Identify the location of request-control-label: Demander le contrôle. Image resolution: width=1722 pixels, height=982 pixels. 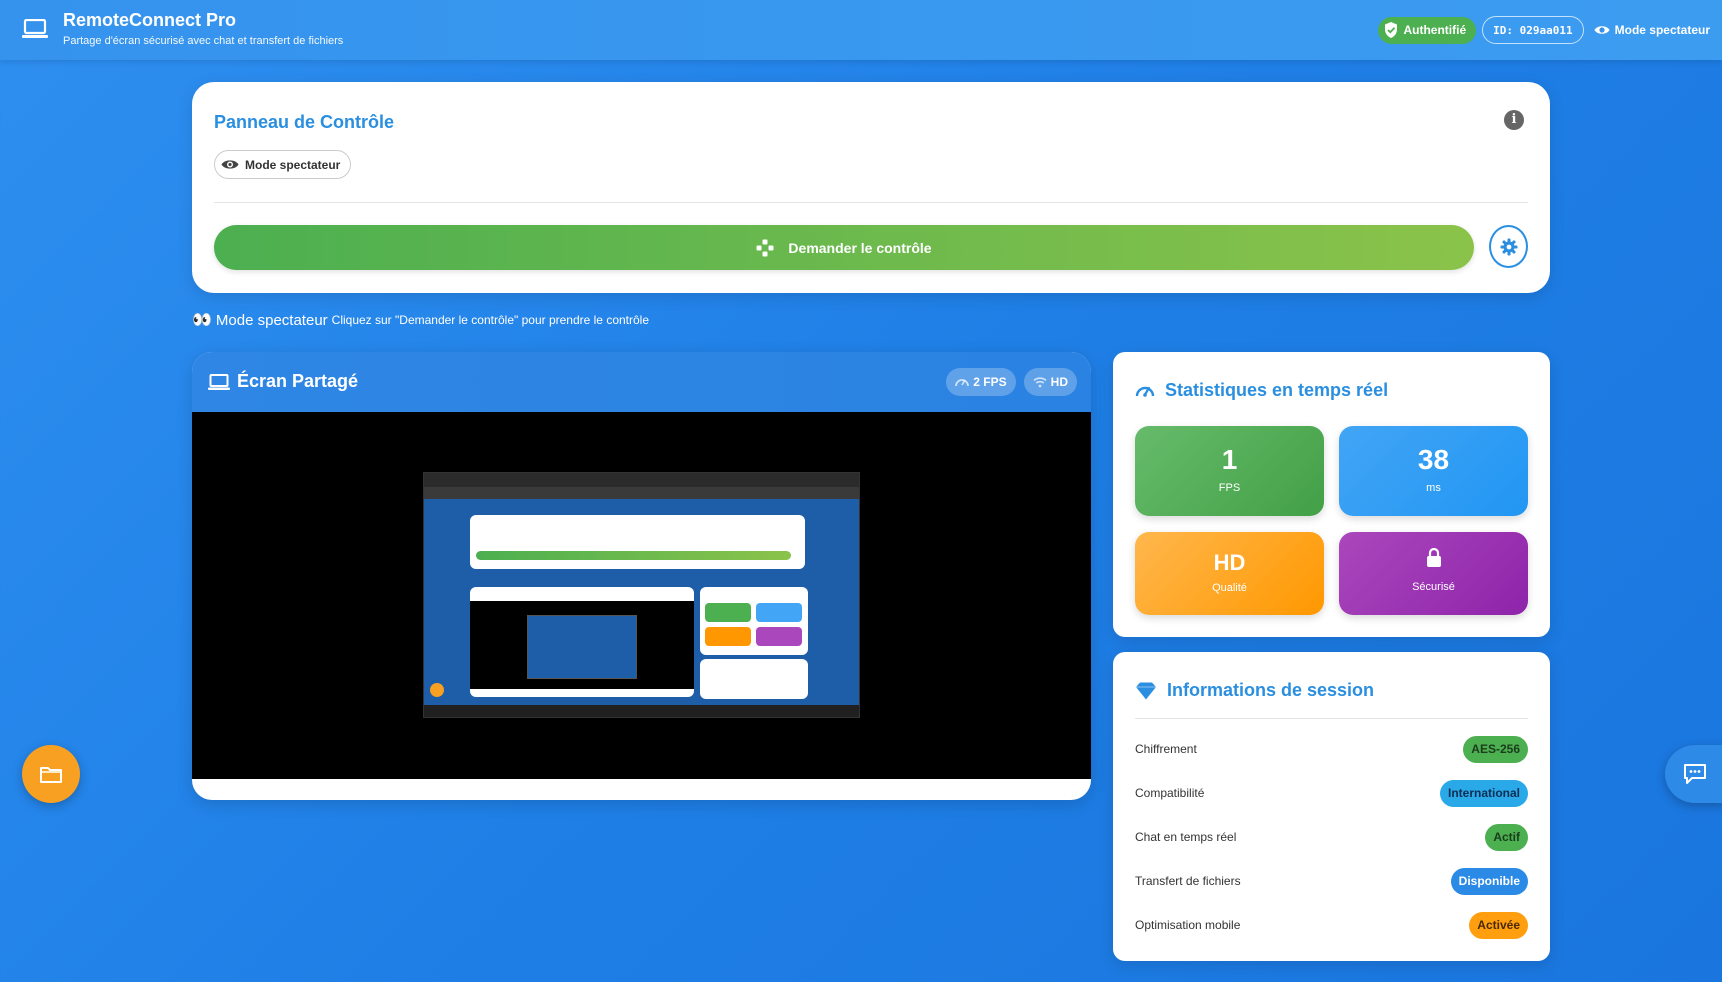
(860, 247).